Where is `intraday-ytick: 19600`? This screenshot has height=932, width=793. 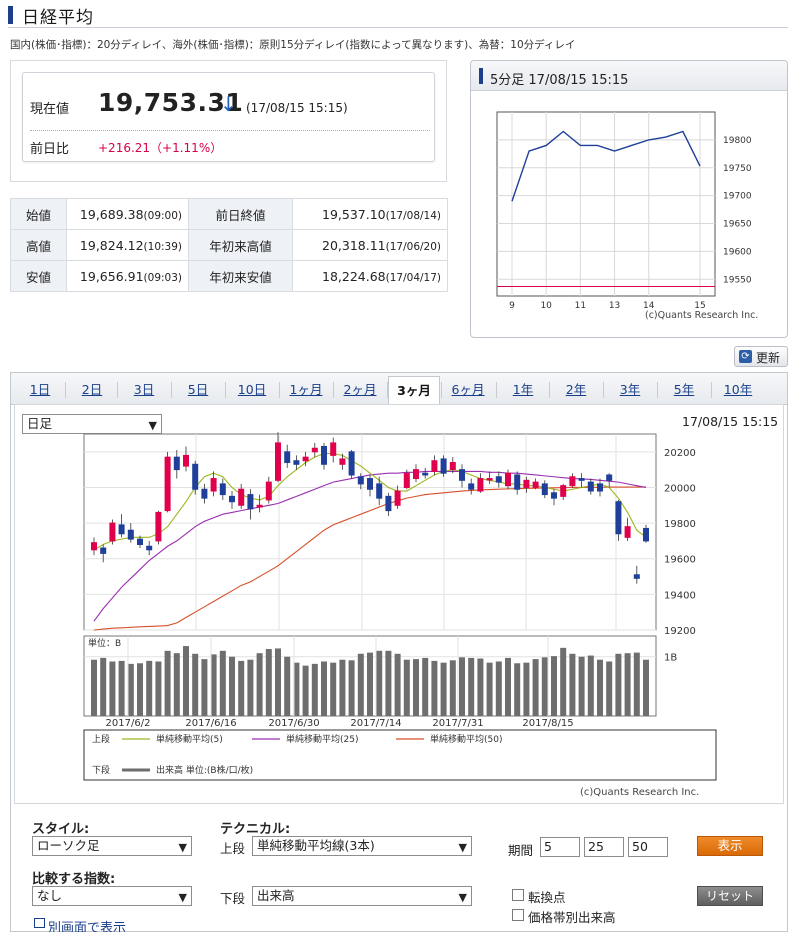 intraday-ytick: 19600 is located at coordinates (737, 252).